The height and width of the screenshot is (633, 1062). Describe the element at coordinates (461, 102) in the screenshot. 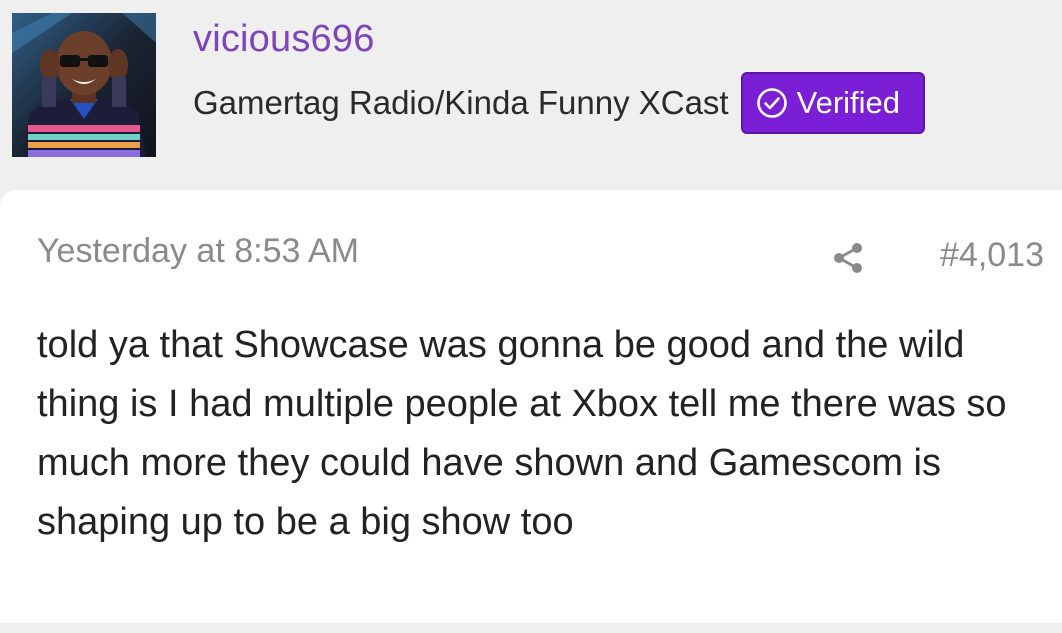

I see `user-title: Gamertag Radio/Kinda Funny XCast` at that location.